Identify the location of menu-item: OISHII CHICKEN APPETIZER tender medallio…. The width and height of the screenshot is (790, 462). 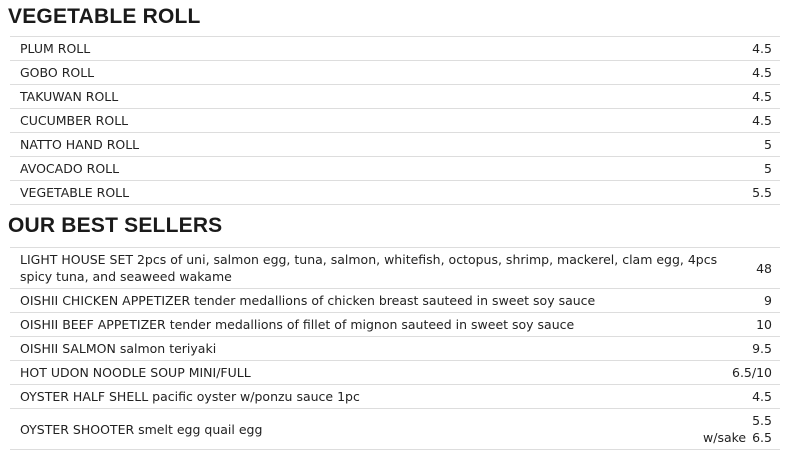
(395, 300).